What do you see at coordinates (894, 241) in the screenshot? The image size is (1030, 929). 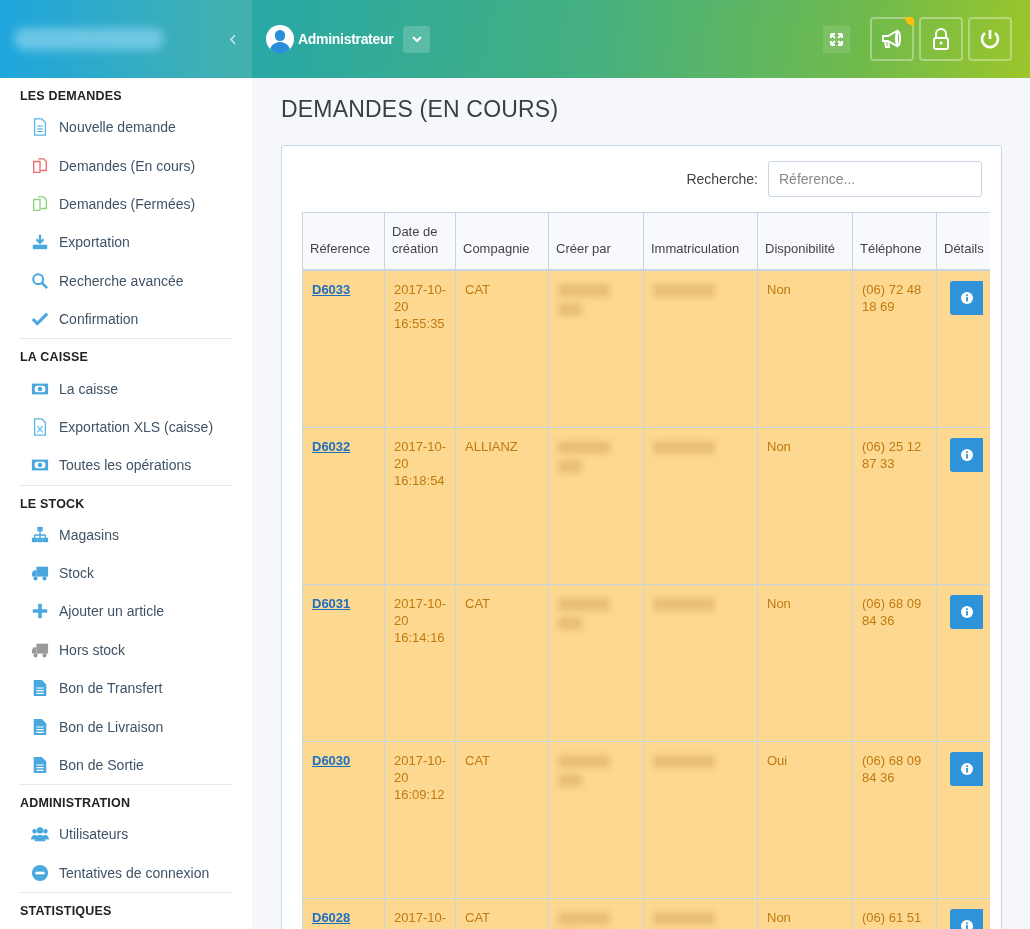 I see `column-header: Téléphone` at bounding box center [894, 241].